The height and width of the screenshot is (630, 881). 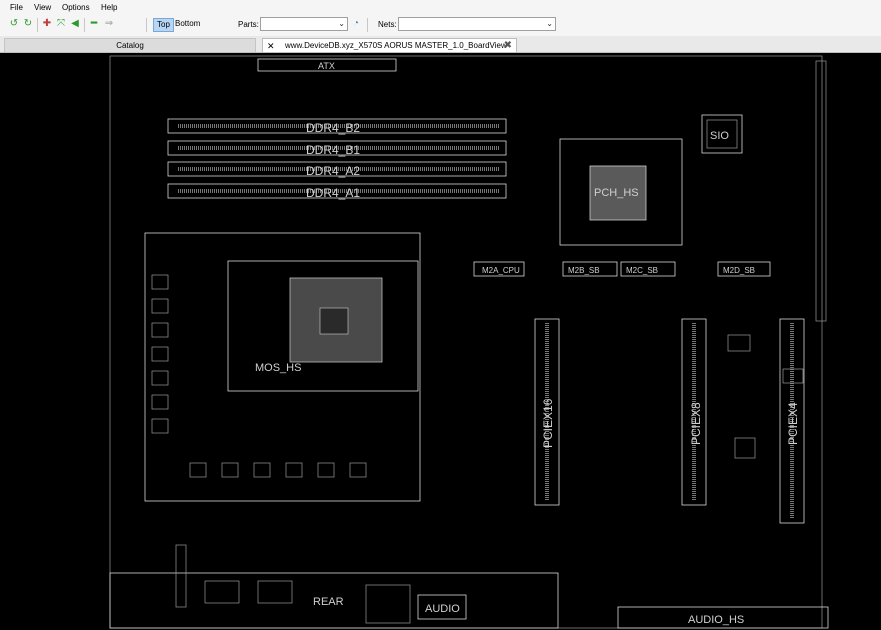 I want to click on sio-label: SIO, so click(x=719, y=136).